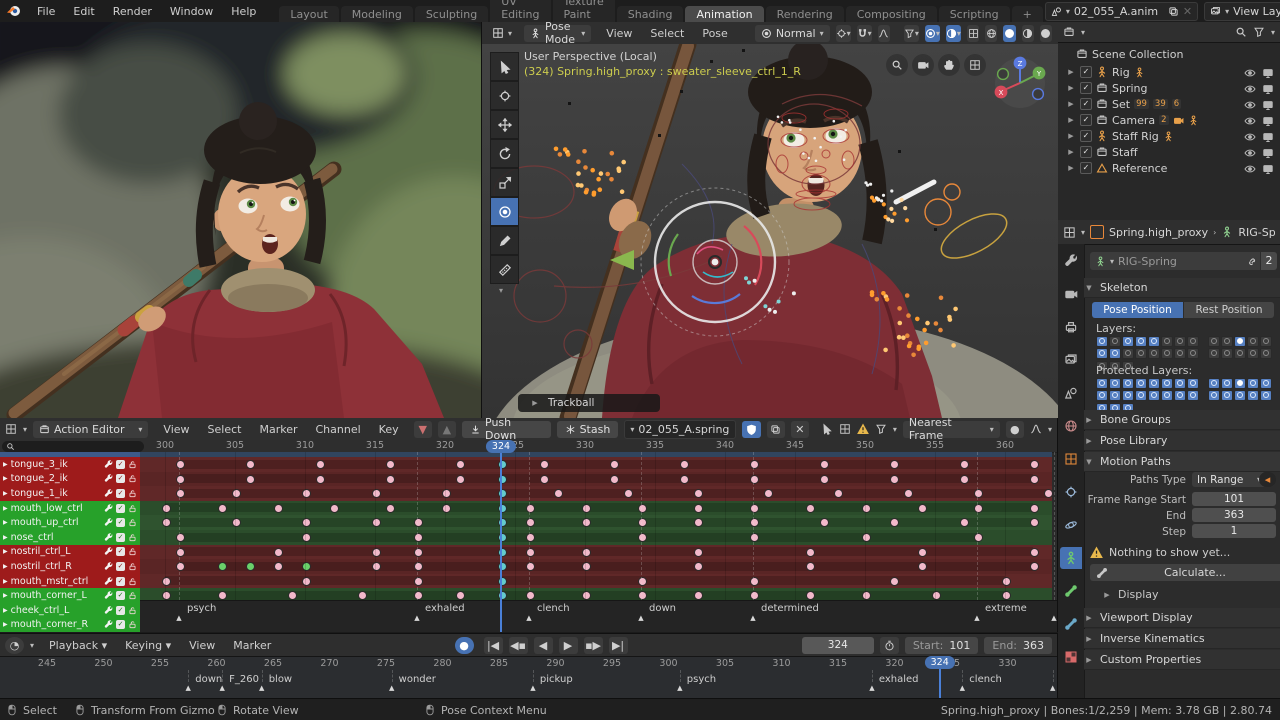  Describe the element at coordinates (1259, 32) in the screenshot. I see `outliner-filter-icon` at that location.